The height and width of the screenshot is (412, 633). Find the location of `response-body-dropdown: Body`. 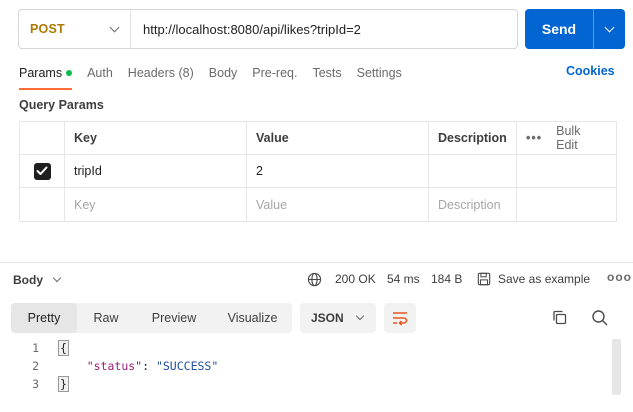

response-body-dropdown: Body is located at coordinates (37, 280).